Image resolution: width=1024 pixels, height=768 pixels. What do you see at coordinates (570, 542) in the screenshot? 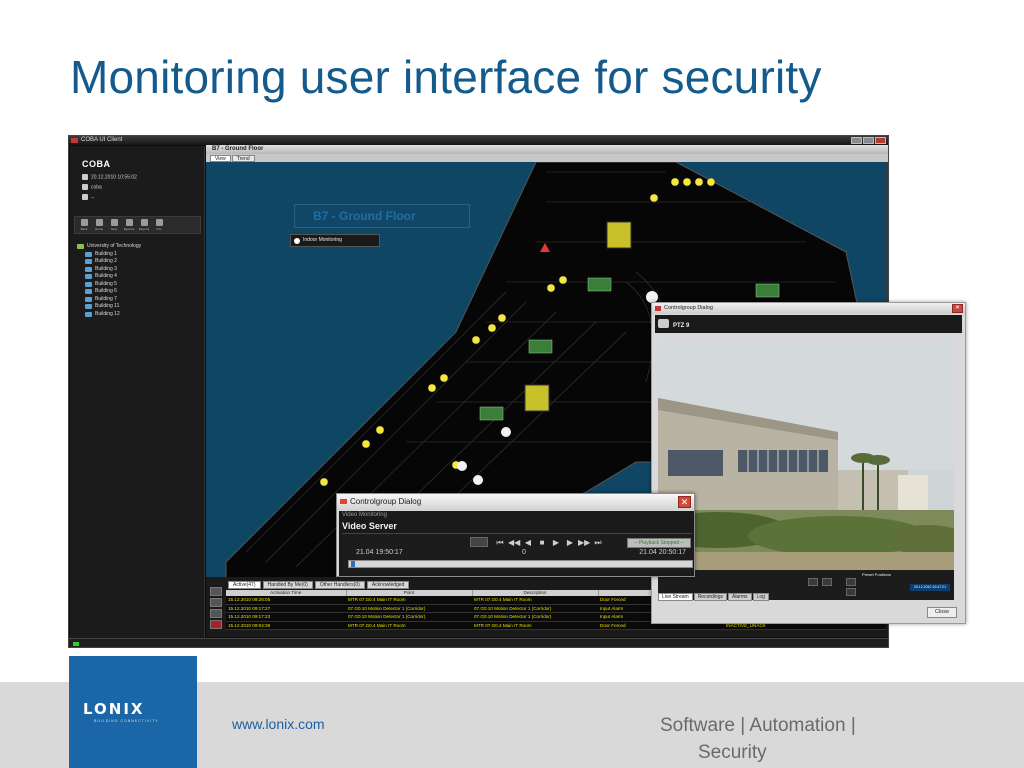
I see `step-forward-icon: ▶` at bounding box center [570, 542].